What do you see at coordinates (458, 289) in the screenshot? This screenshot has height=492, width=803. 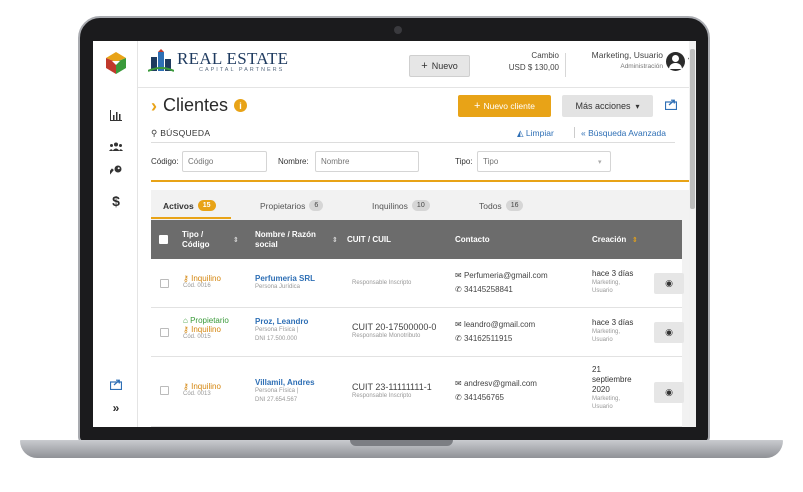 I see `phone-icon: ✆` at bounding box center [458, 289].